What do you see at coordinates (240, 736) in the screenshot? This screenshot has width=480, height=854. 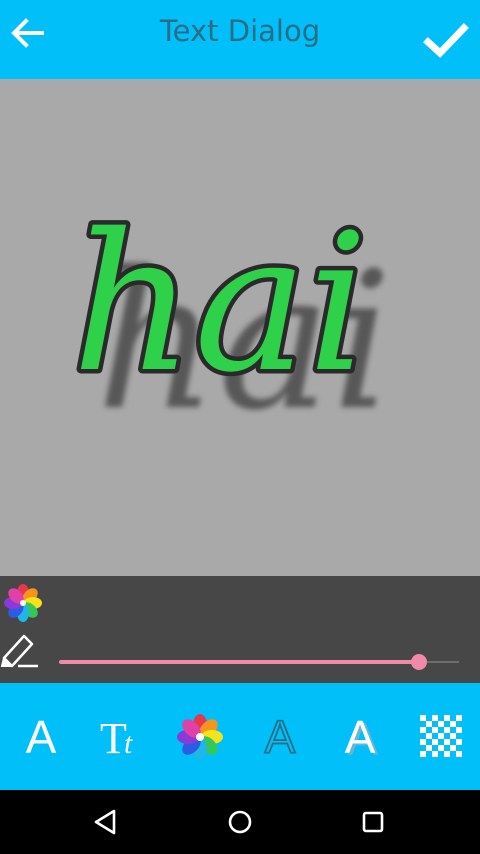 I see `tool-bar: A T t A A A` at bounding box center [240, 736].